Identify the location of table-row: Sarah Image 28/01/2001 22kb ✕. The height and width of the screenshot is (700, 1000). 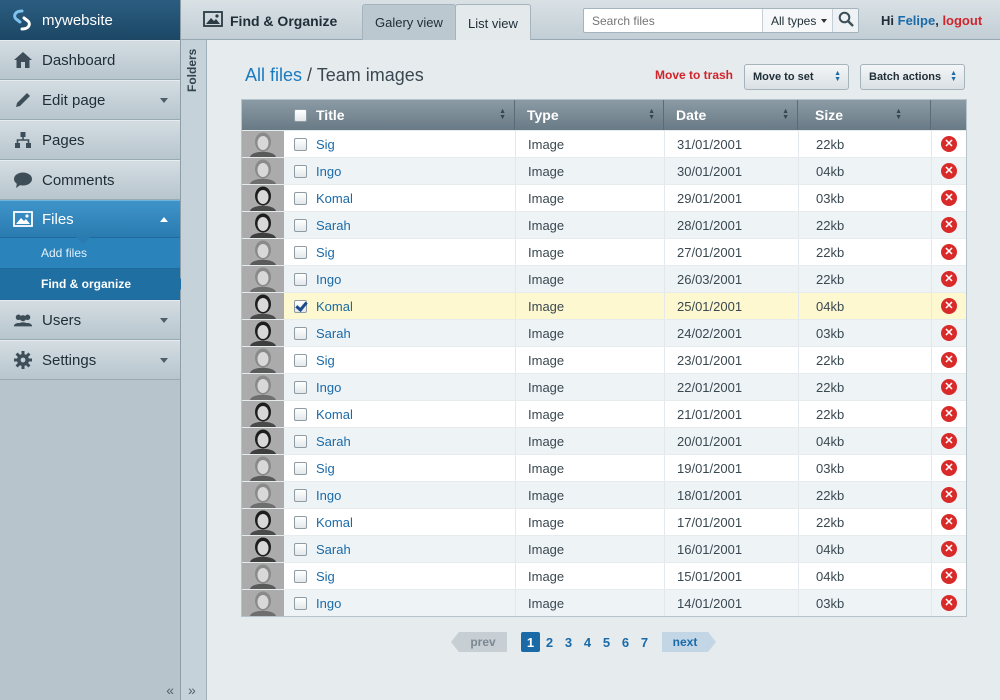
(604, 224).